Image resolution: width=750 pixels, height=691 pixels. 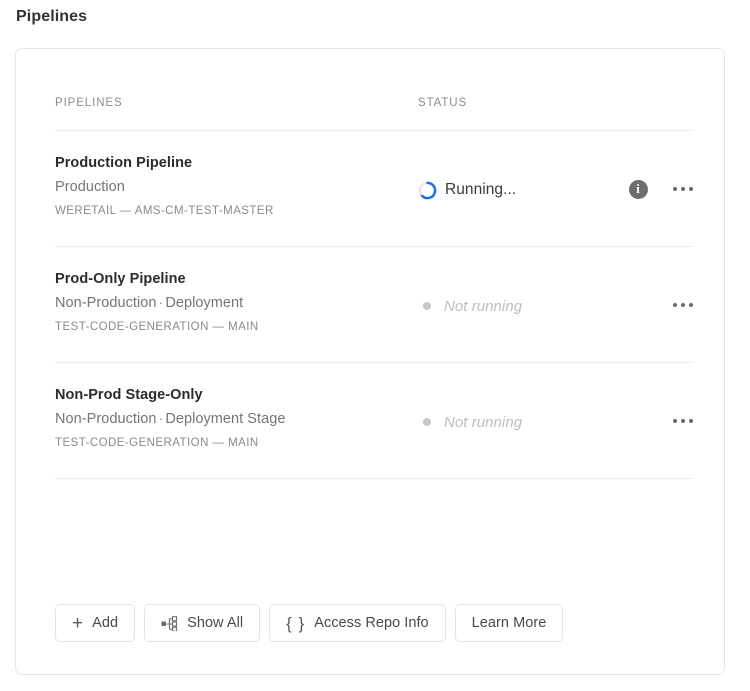 What do you see at coordinates (129, 395) in the screenshot?
I see `pipeline-name: Non-Prod Stage-Only` at bounding box center [129, 395].